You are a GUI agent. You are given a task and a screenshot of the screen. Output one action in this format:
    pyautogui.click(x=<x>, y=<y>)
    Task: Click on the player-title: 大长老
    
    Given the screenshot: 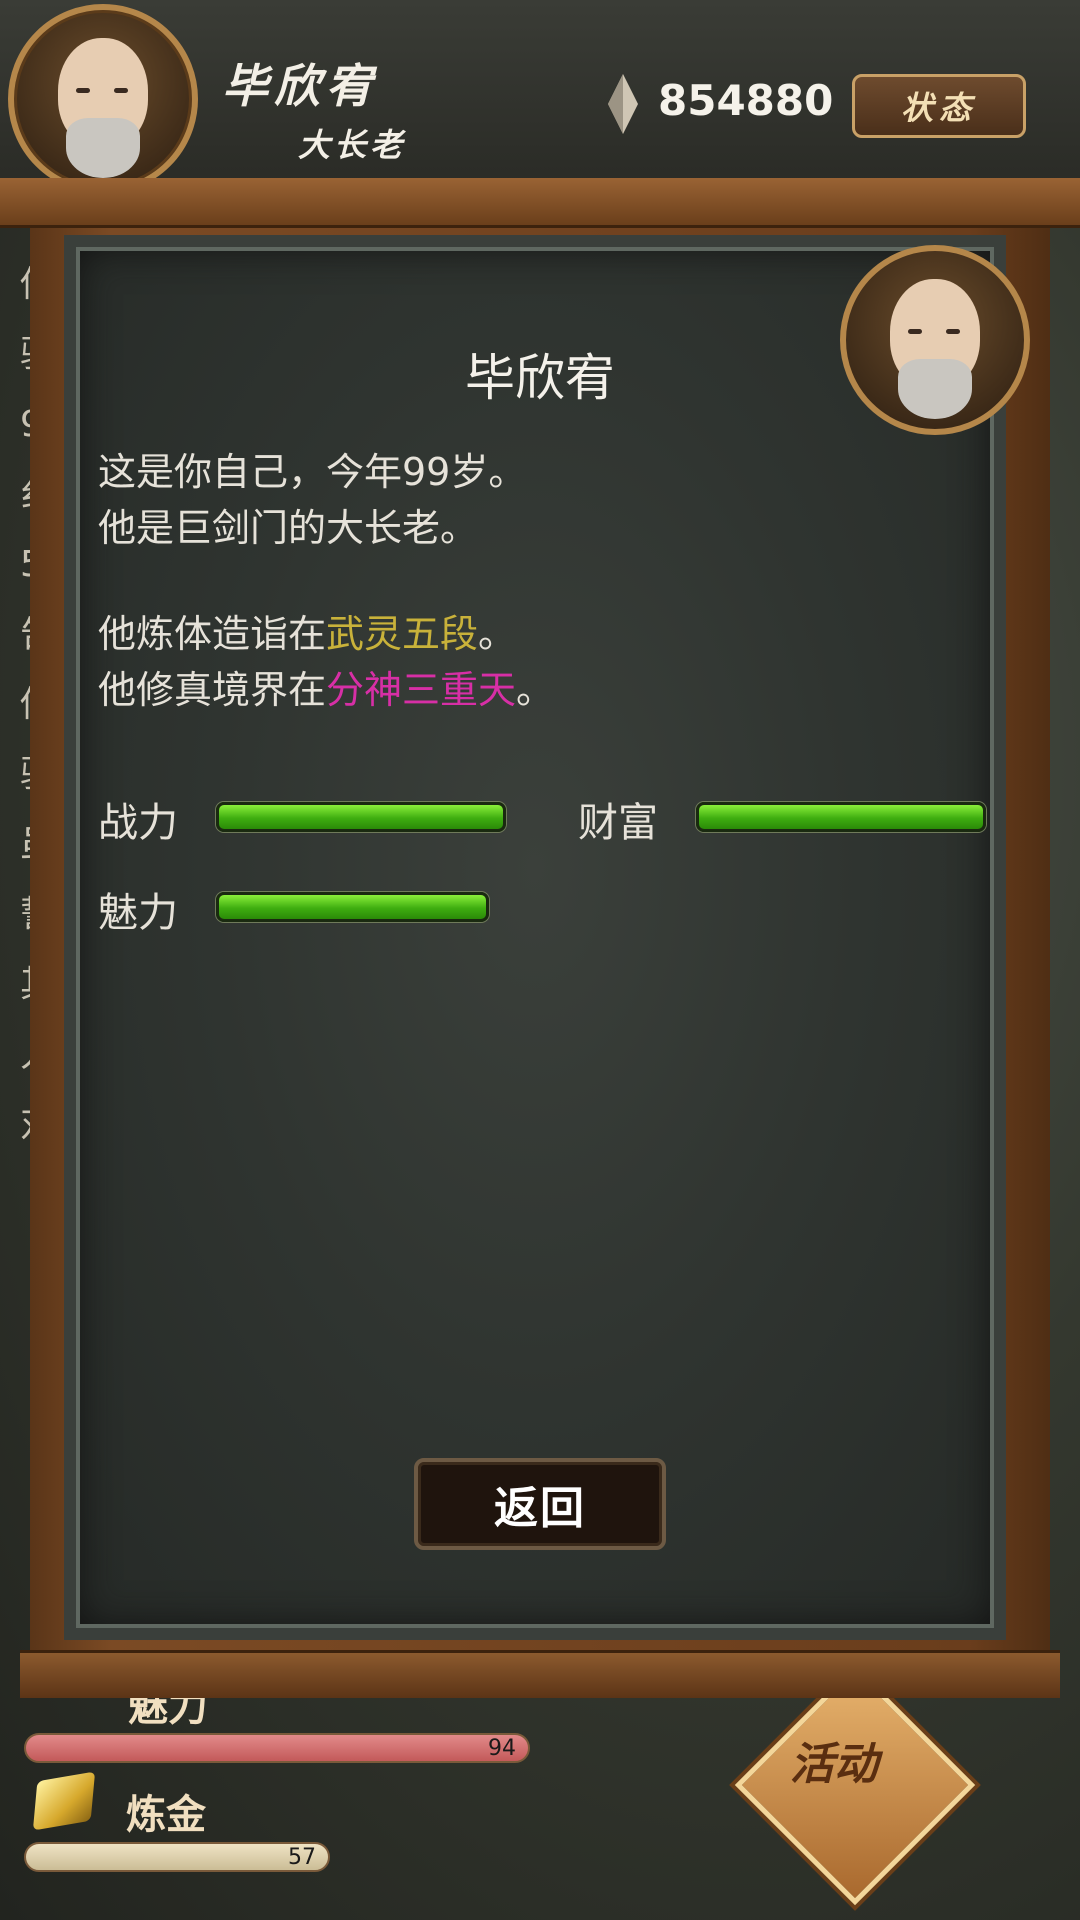 What is the action you would take?
    pyautogui.click(x=352, y=145)
    